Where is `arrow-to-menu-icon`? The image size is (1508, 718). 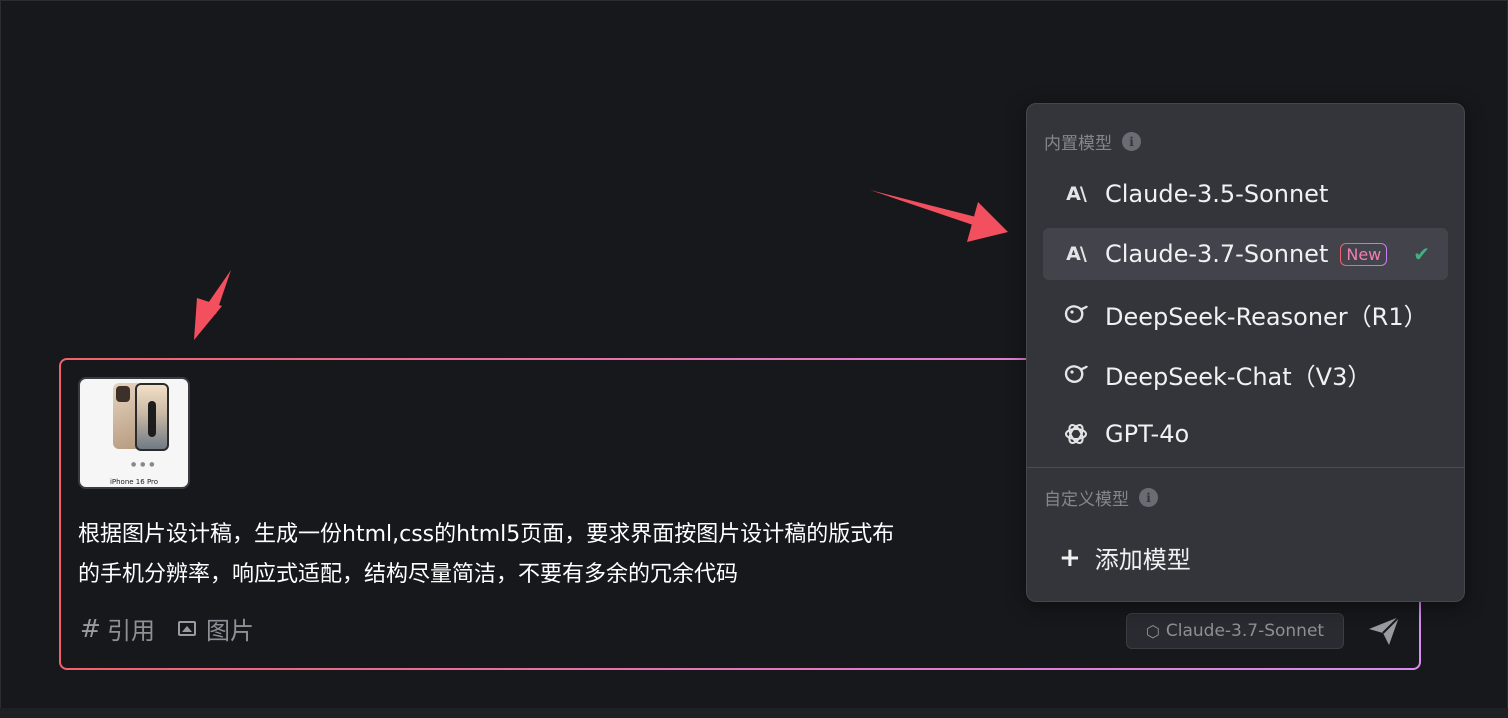
arrow-to-menu-icon is located at coordinates (939, 216).